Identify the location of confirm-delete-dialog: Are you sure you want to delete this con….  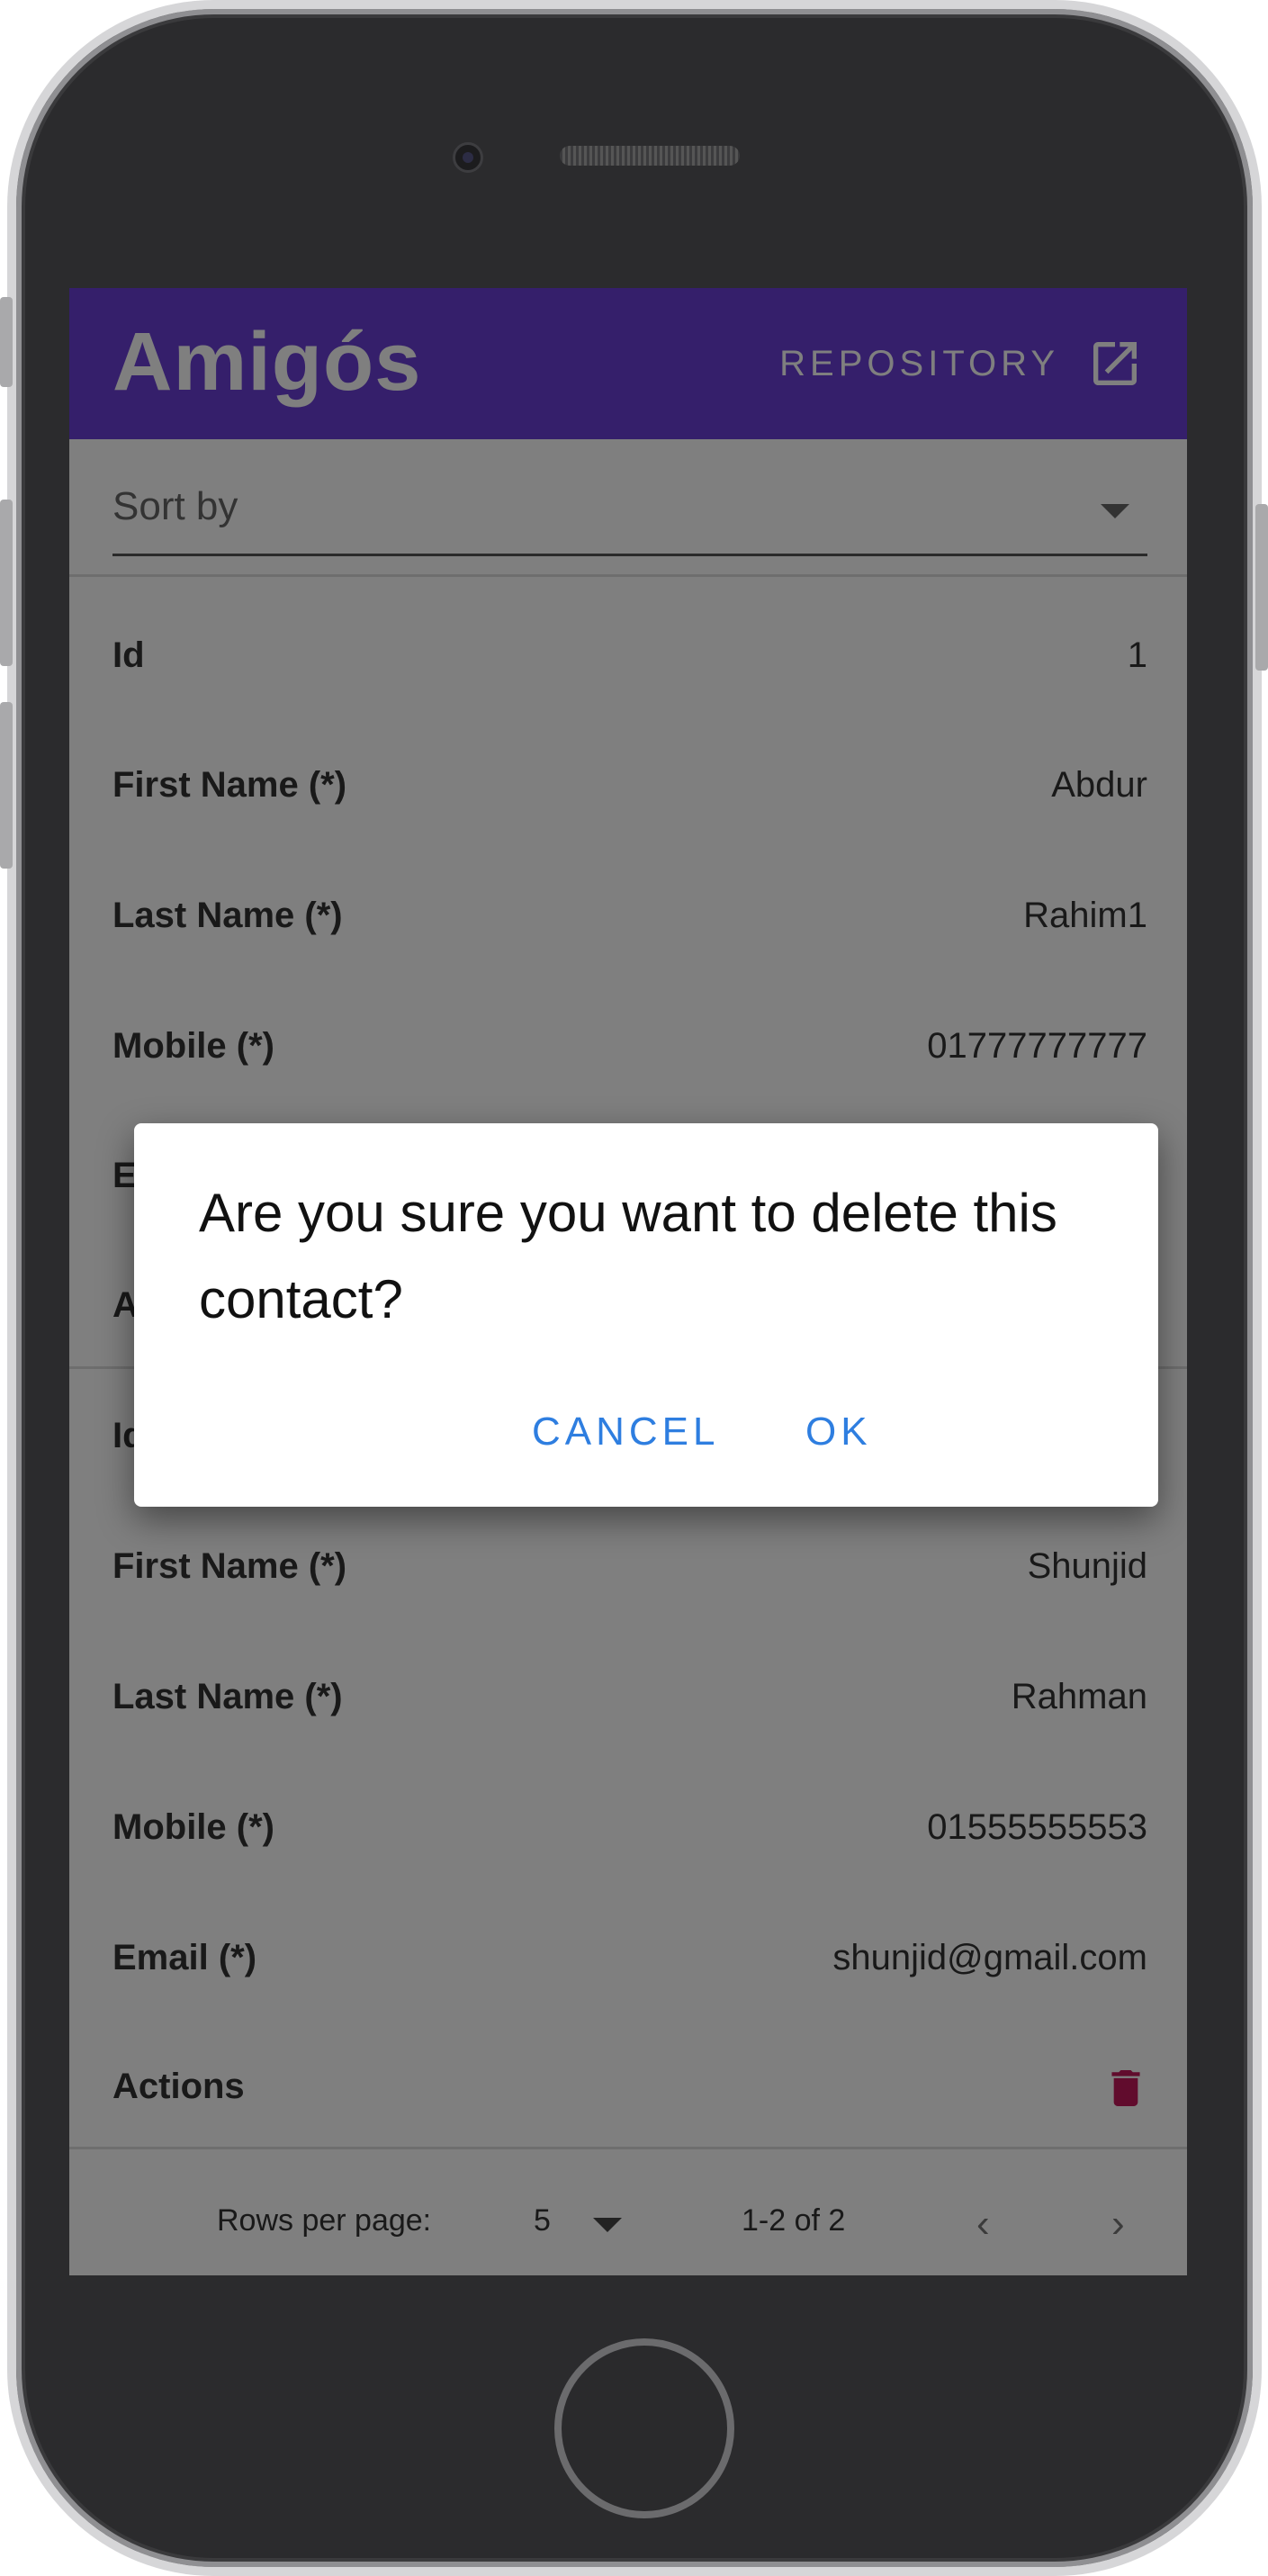
(646, 1315).